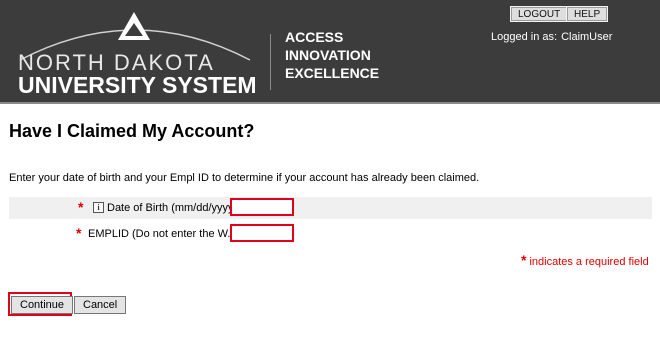 Image resolution: width=660 pixels, height=340 pixels. What do you see at coordinates (587, 14) in the screenshot?
I see `help-button: HELP` at bounding box center [587, 14].